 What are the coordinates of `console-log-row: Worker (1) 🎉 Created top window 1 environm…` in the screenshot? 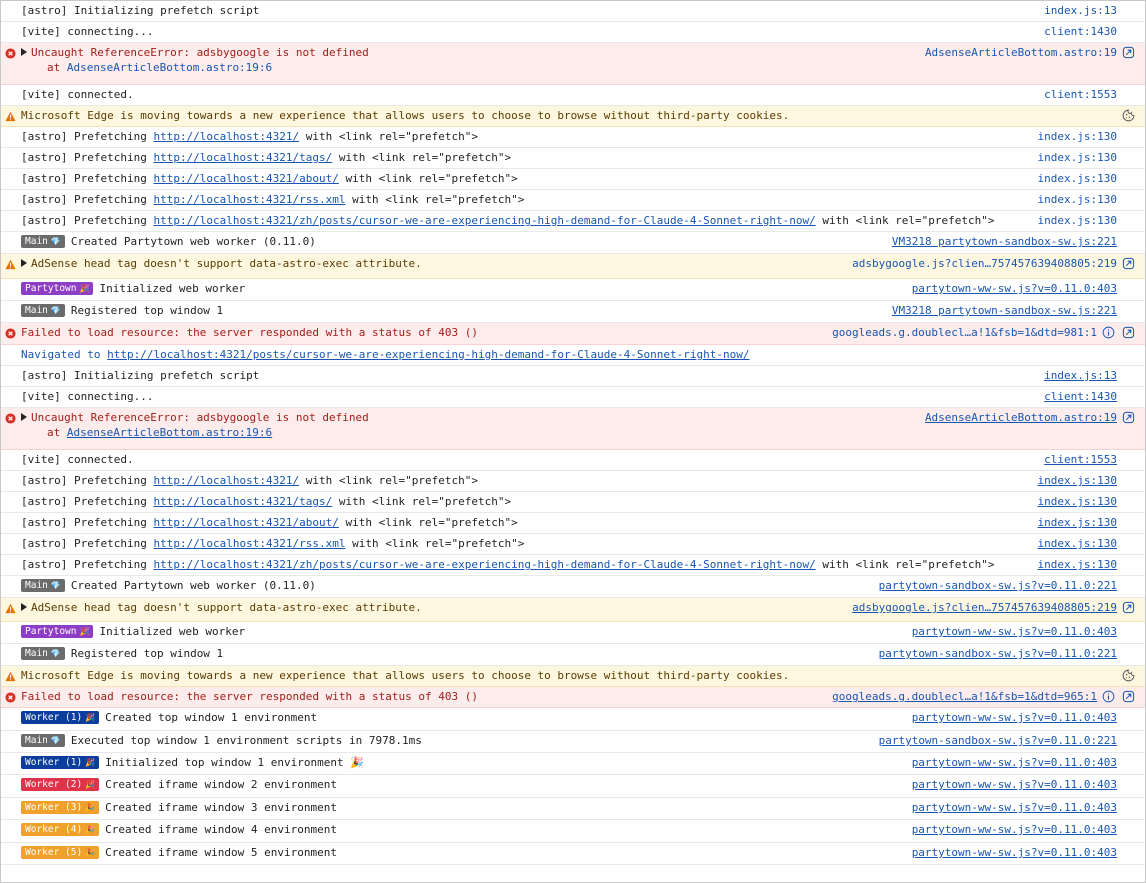 It's located at (573, 719).